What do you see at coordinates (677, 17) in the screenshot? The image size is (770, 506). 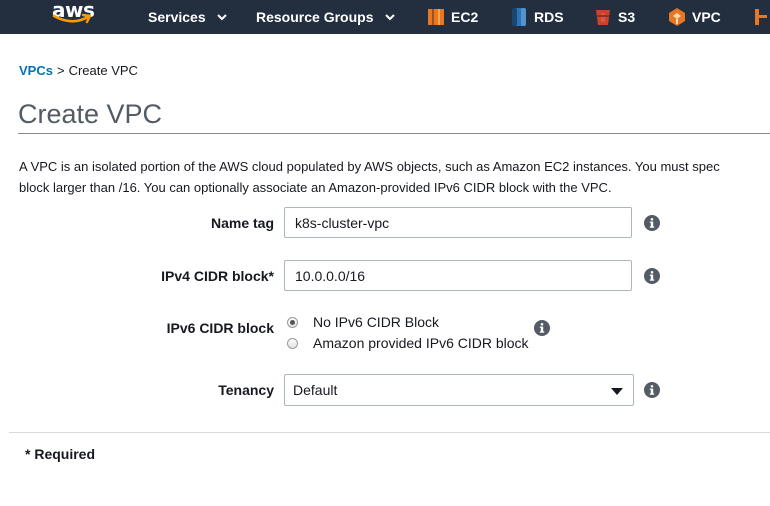 I see `vpc-icon` at bounding box center [677, 17].